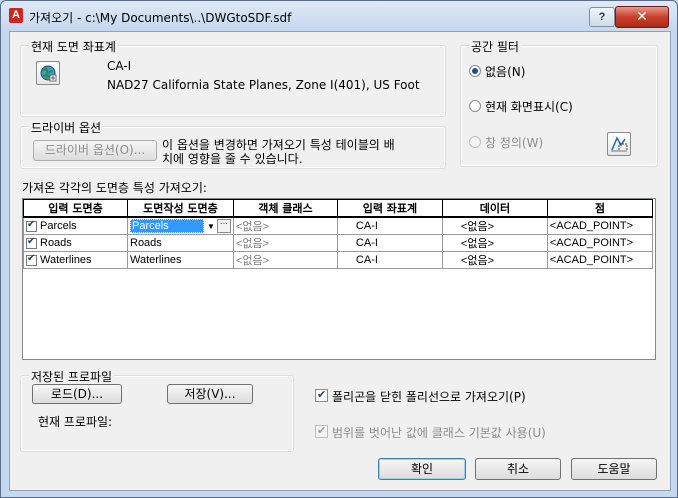 The height and width of the screenshot is (498, 678). I want to click on col-header-input-cs: 입력 좌표계, so click(389, 208).